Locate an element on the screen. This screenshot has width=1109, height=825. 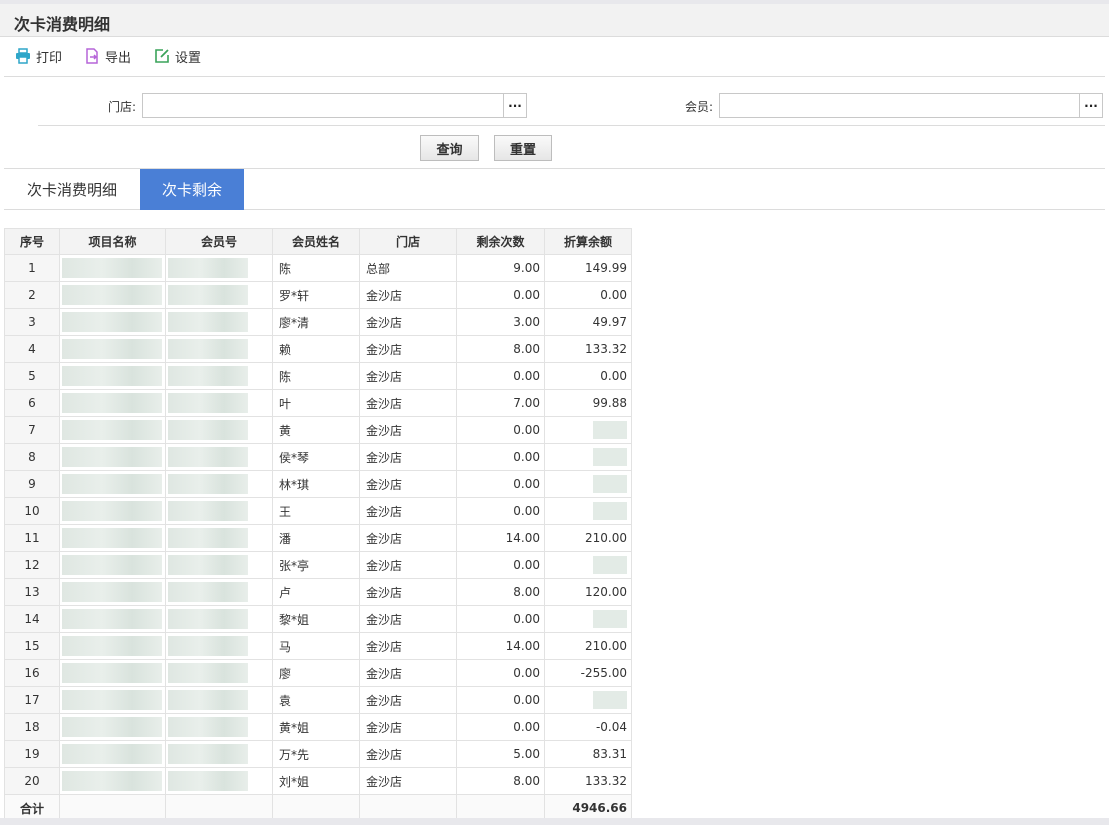
member-browse-button: ··· is located at coordinates (1090, 105).